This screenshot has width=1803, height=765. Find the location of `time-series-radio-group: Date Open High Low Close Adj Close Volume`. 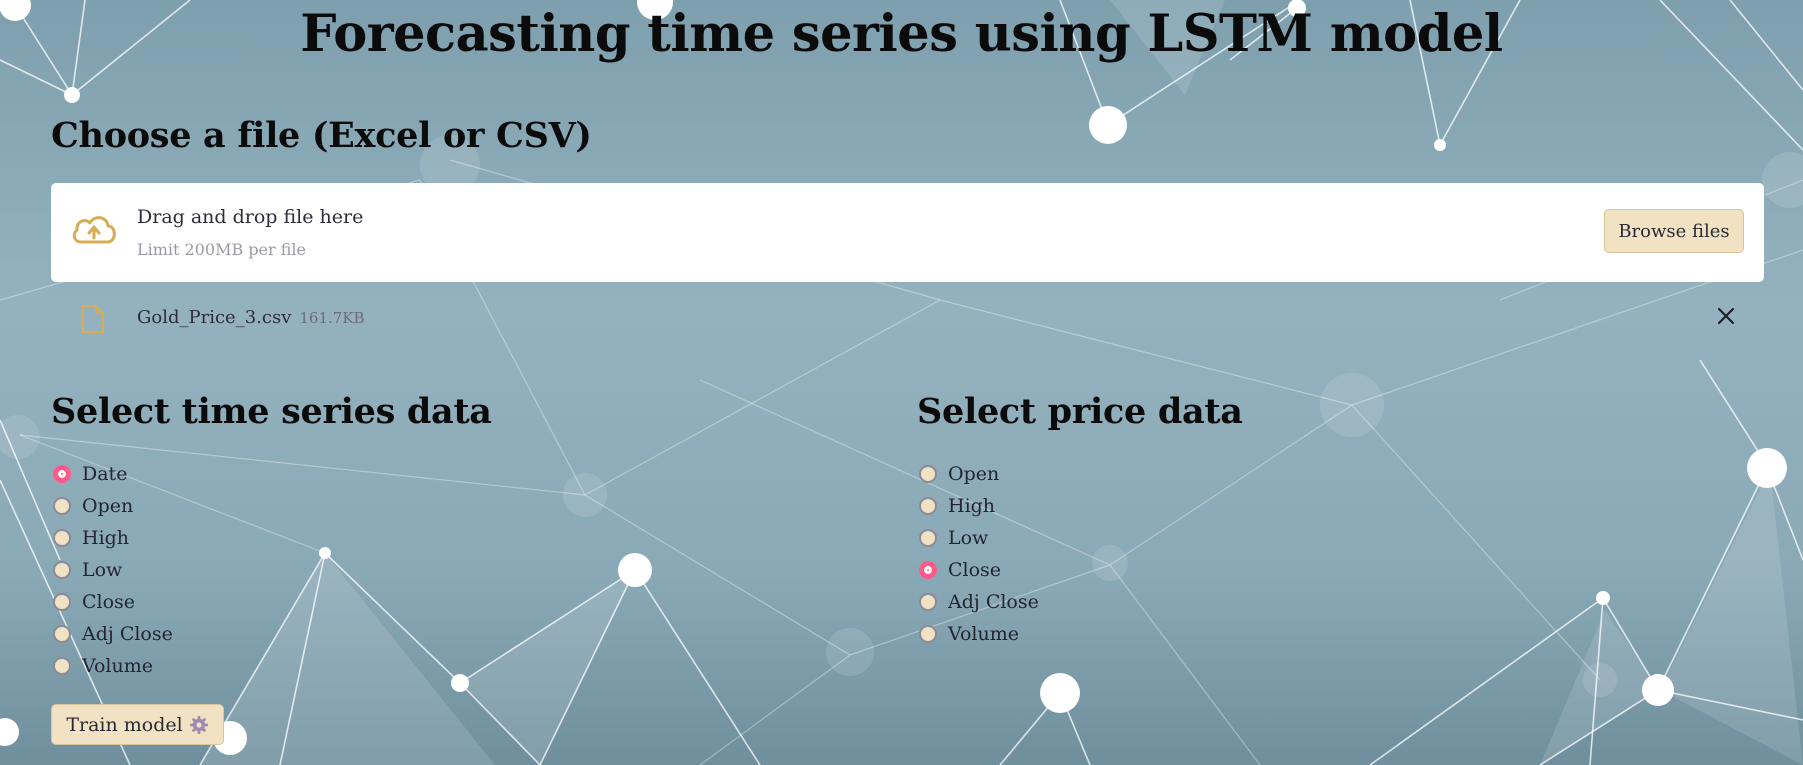

time-series-radio-group: Date Open High Low Close Adj Close Volume is located at coordinates (112, 570).